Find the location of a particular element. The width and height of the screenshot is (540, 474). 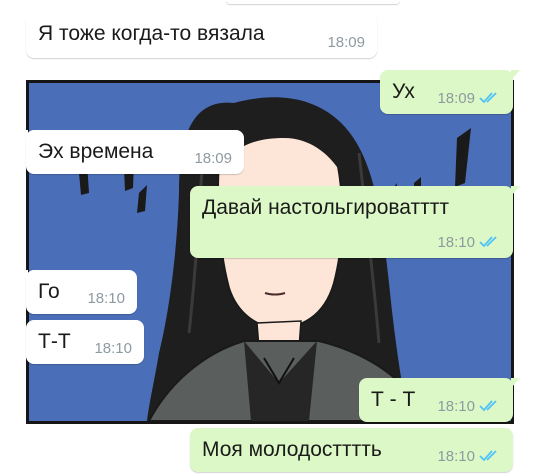

previous-message-edge is located at coordinates (313, 2).